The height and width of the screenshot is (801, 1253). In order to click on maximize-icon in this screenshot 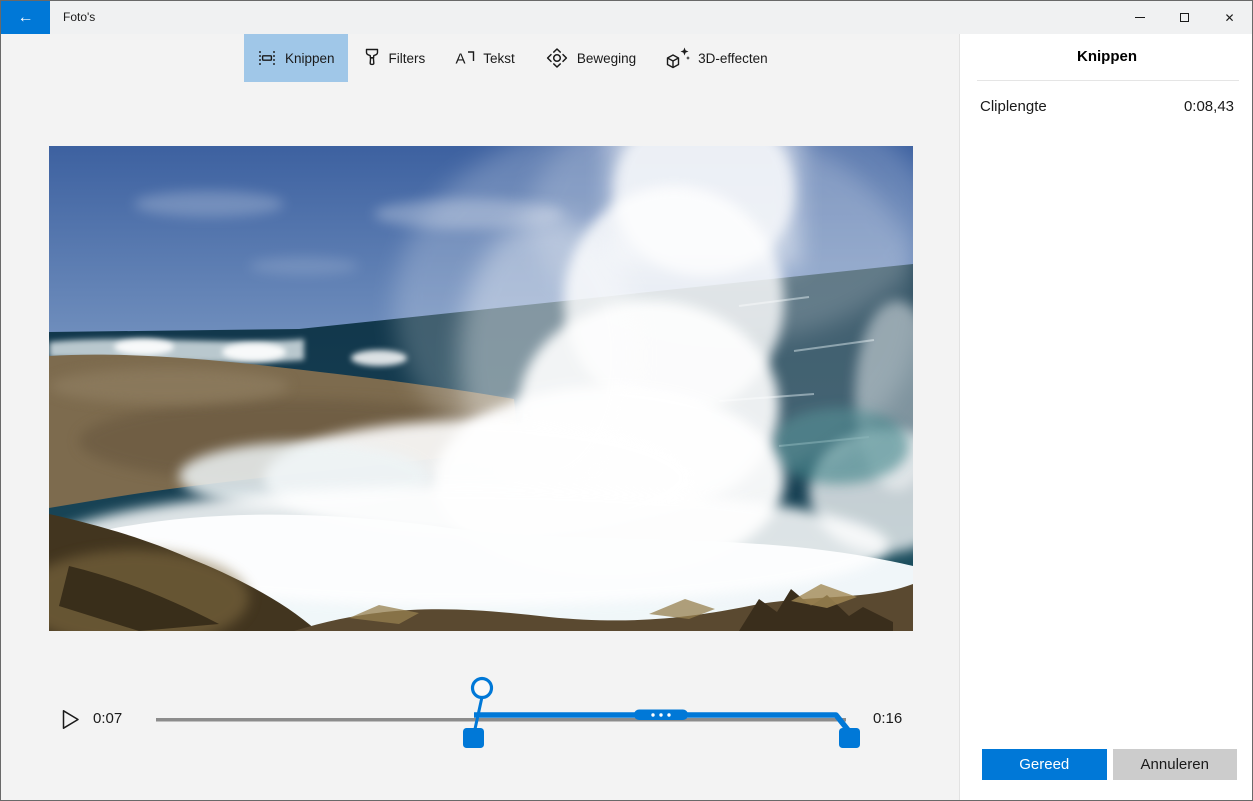, I will do `click(1184, 17)`.